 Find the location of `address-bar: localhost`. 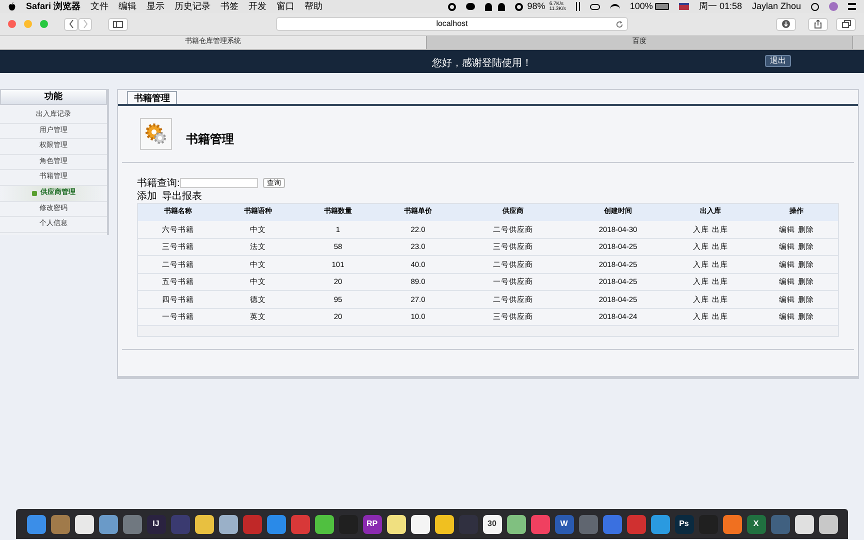

address-bar: localhost is located at coordinates (452, 24).